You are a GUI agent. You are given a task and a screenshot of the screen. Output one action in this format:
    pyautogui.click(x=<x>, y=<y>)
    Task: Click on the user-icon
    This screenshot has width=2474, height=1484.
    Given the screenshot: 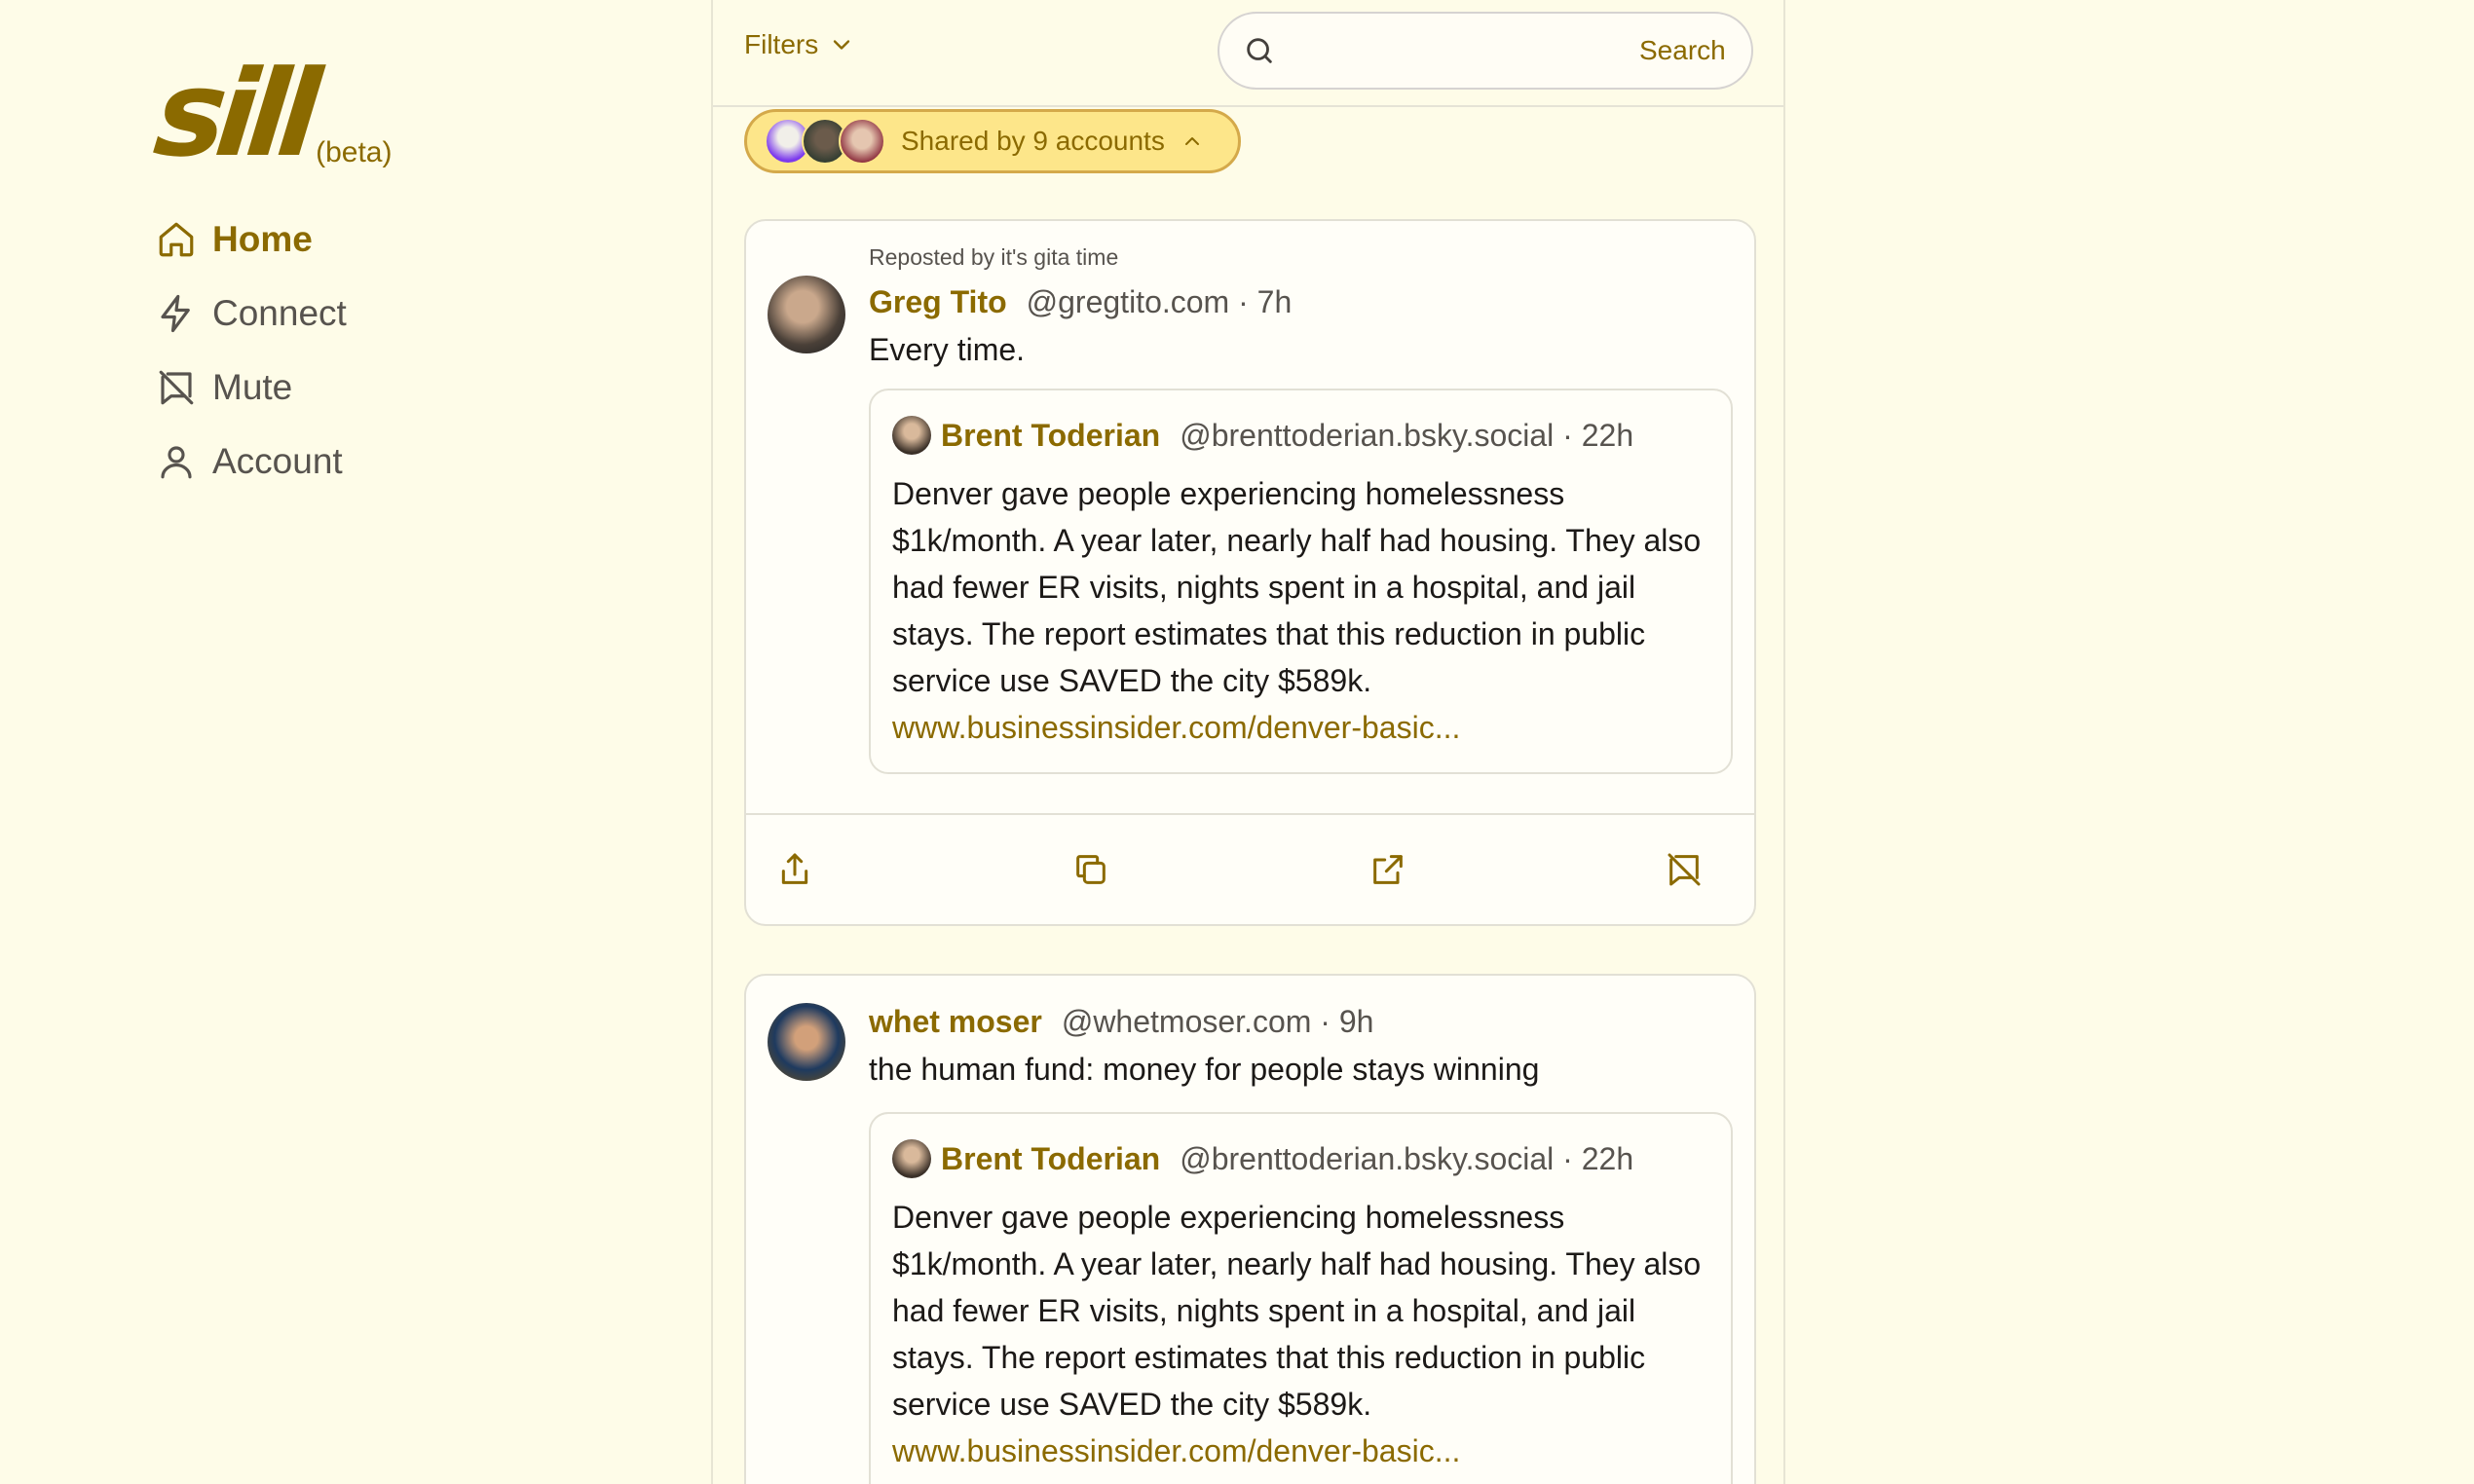 What is the action you would take?
    pyautogui.click(x=176, y=462)
    